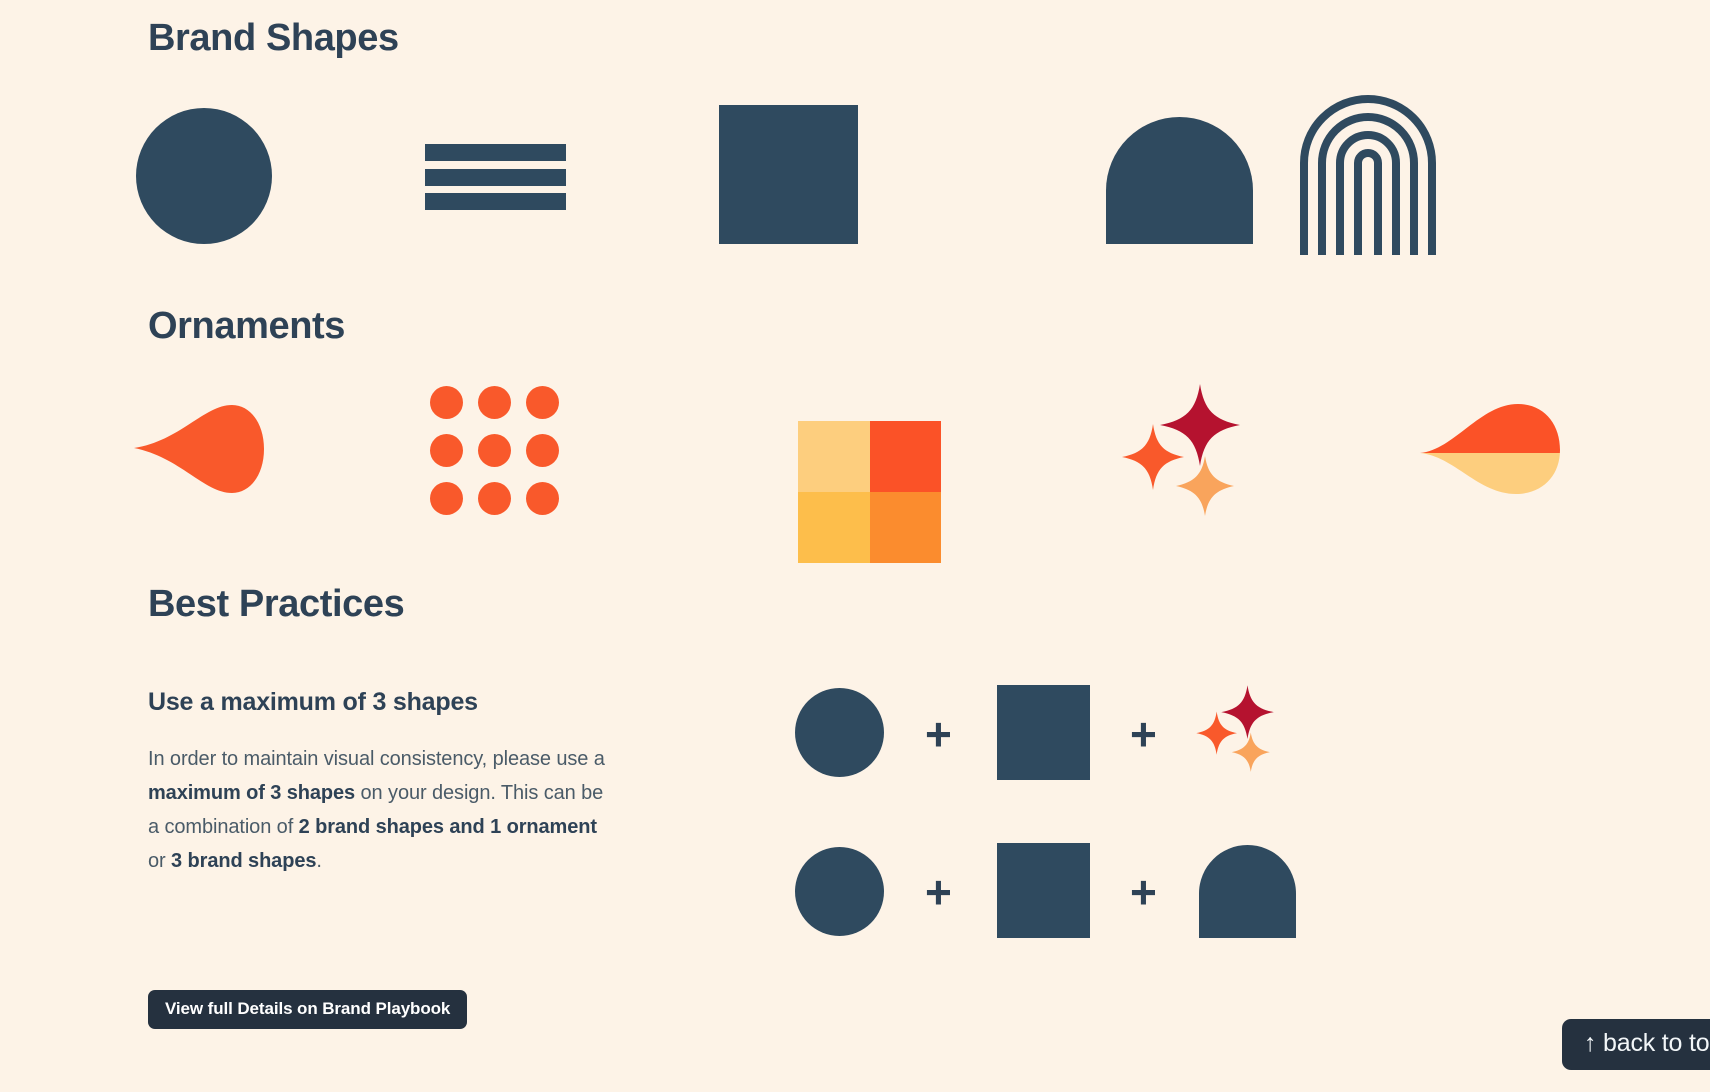 This screenshot has height=1092, width=1710. I want to click on teardrop-icon, so click(199, 449).